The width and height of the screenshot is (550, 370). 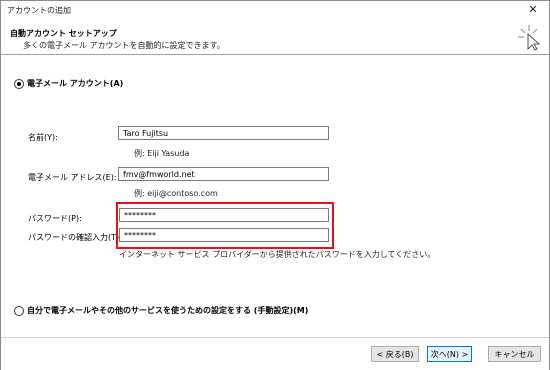 I want to click on wizard-footer: < 戻る(B) 次へ(N) > キャンセル, so click(x=275, y=353).